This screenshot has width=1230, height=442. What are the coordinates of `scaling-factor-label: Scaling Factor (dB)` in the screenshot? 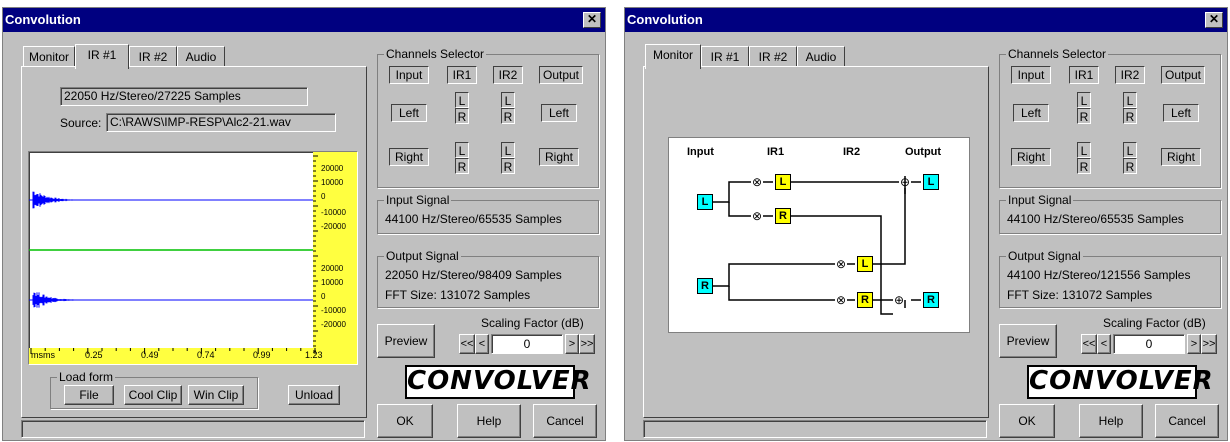 It's located at (1154, 323).